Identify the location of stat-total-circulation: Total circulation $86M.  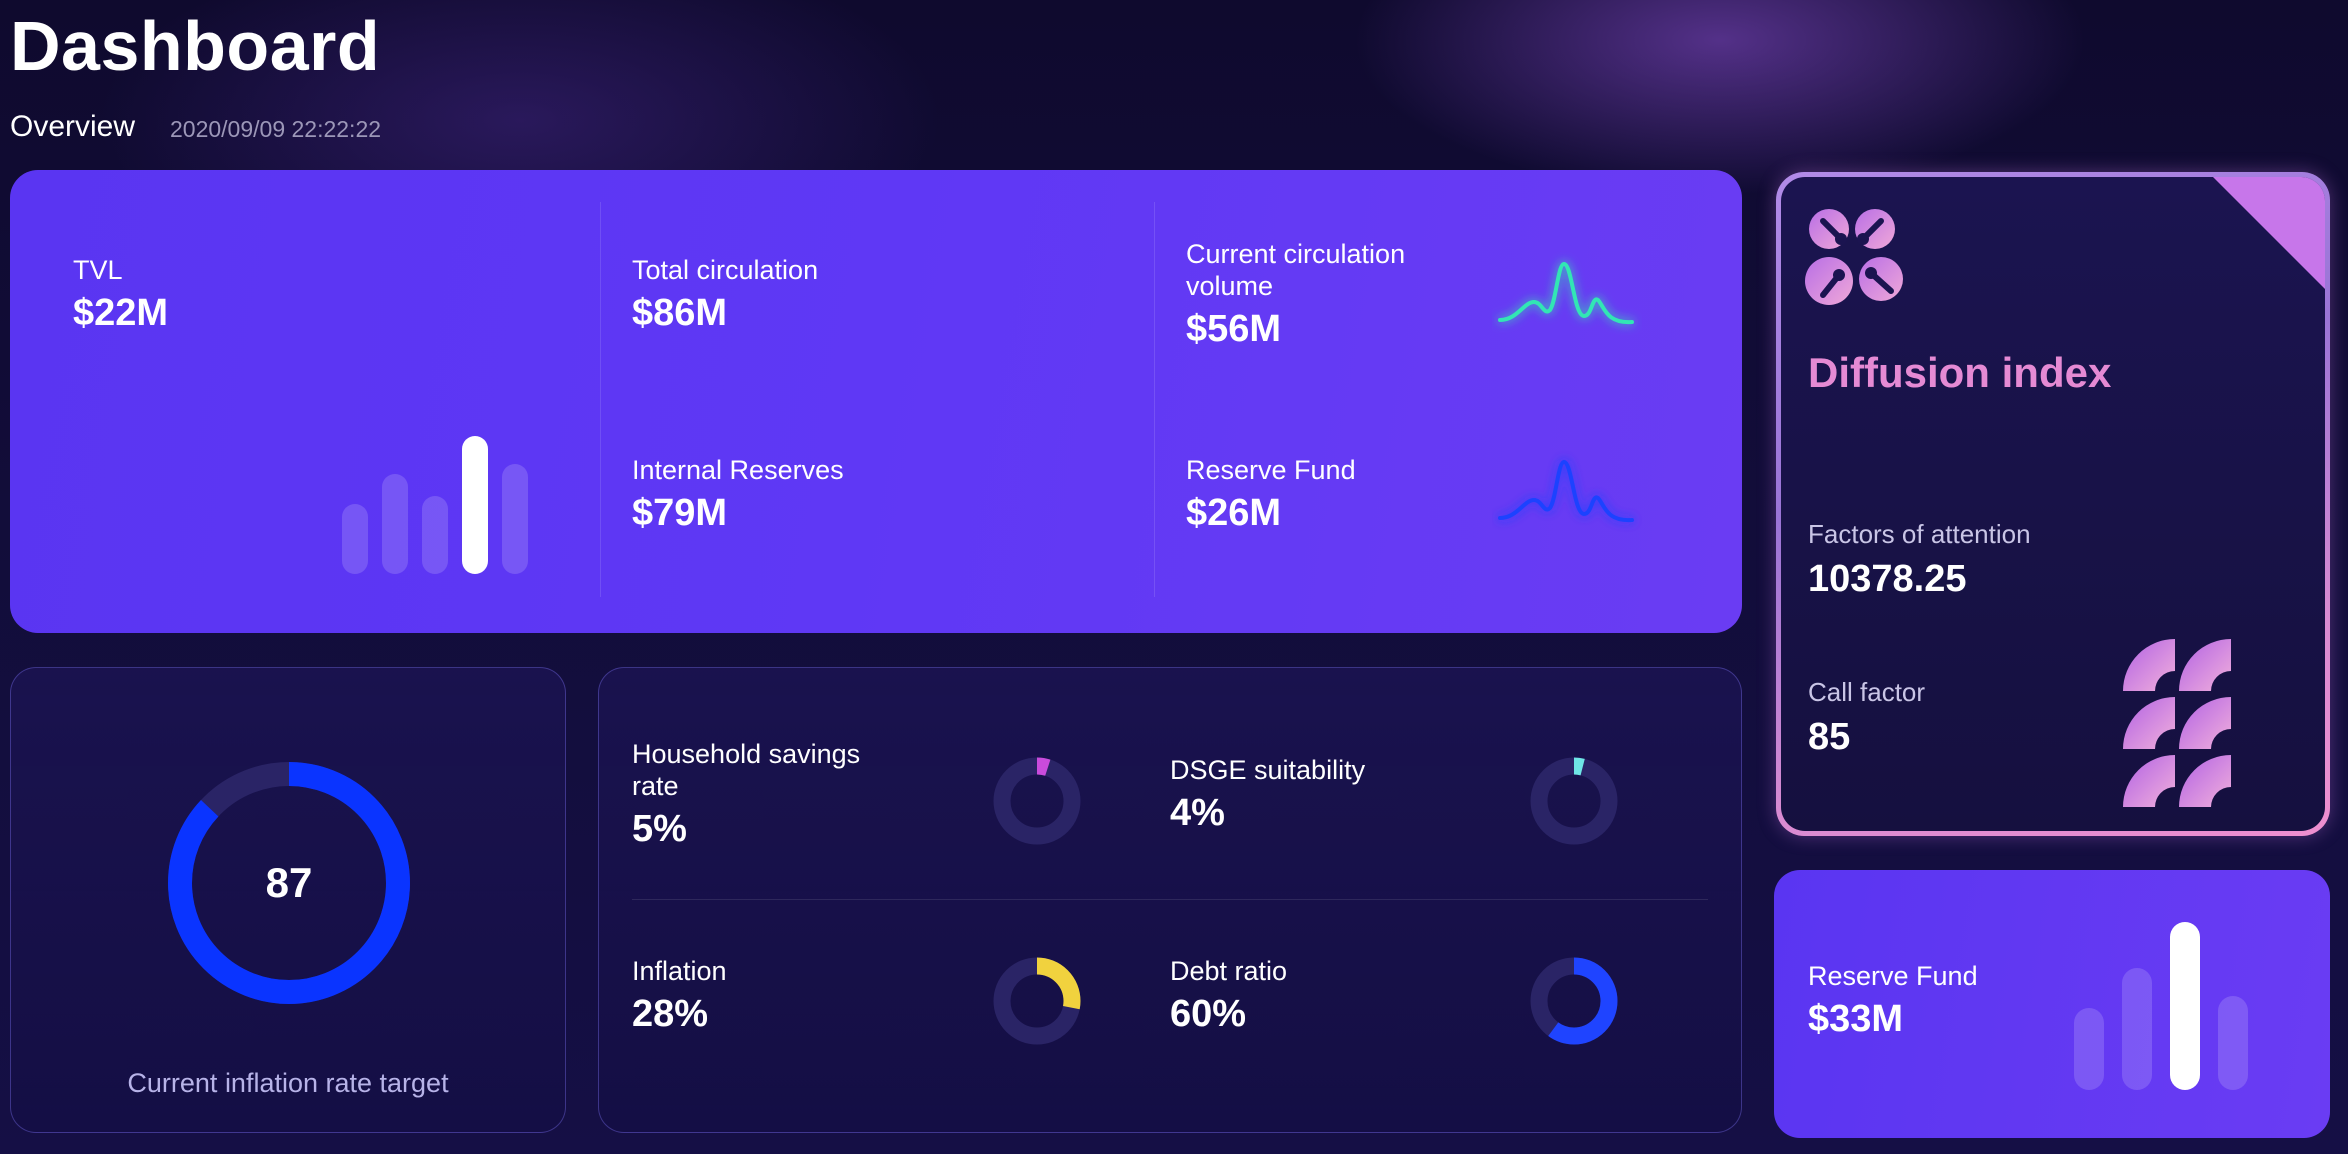
(725, 294).